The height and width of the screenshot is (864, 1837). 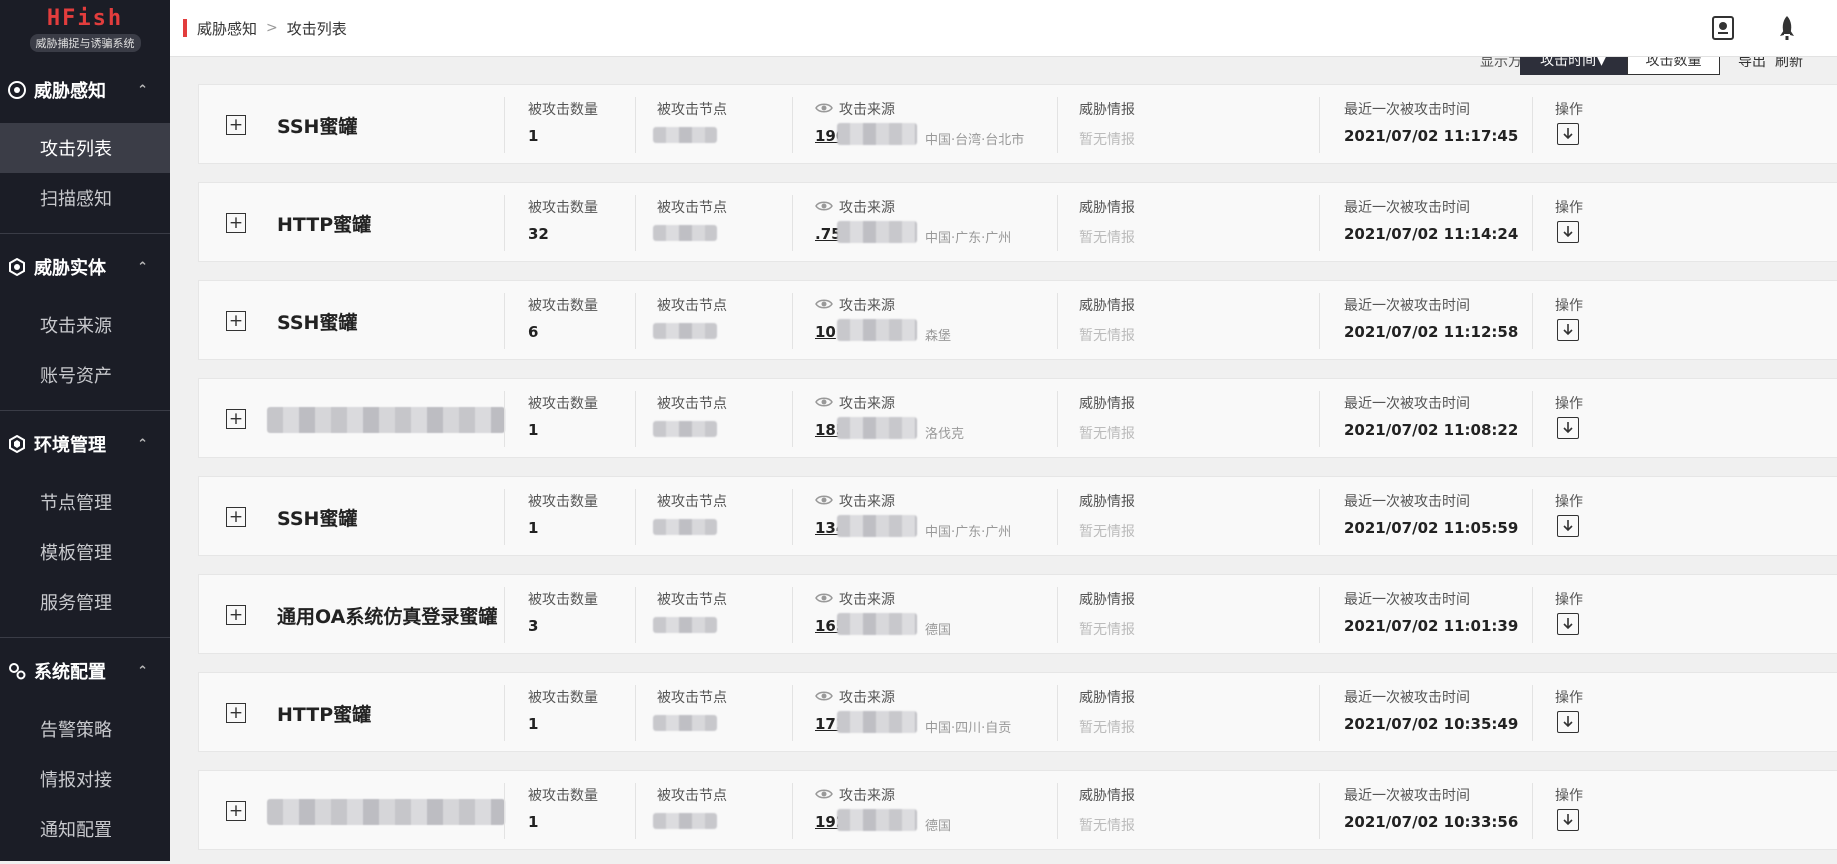 I want to click on attack-count: 1, so click(x=533, y=822).